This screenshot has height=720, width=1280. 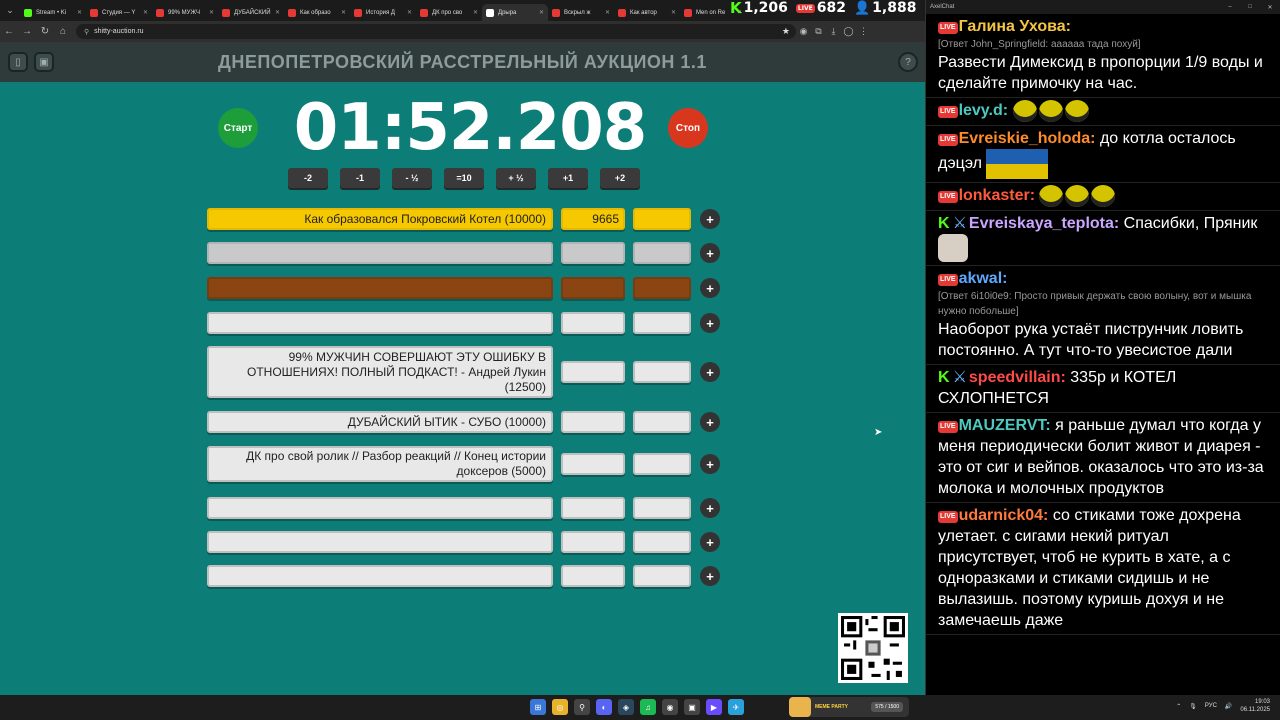 What do you see at coordinates (1230, 7) in the screenshot?
I see `minimize-icon: –` at bounding box center [1230, 7].